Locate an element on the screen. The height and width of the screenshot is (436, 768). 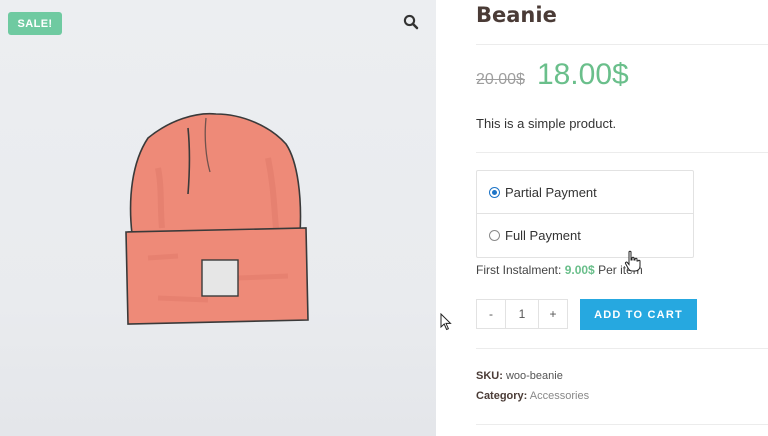
product-title: Beanie is located at coordinates (516, 15).